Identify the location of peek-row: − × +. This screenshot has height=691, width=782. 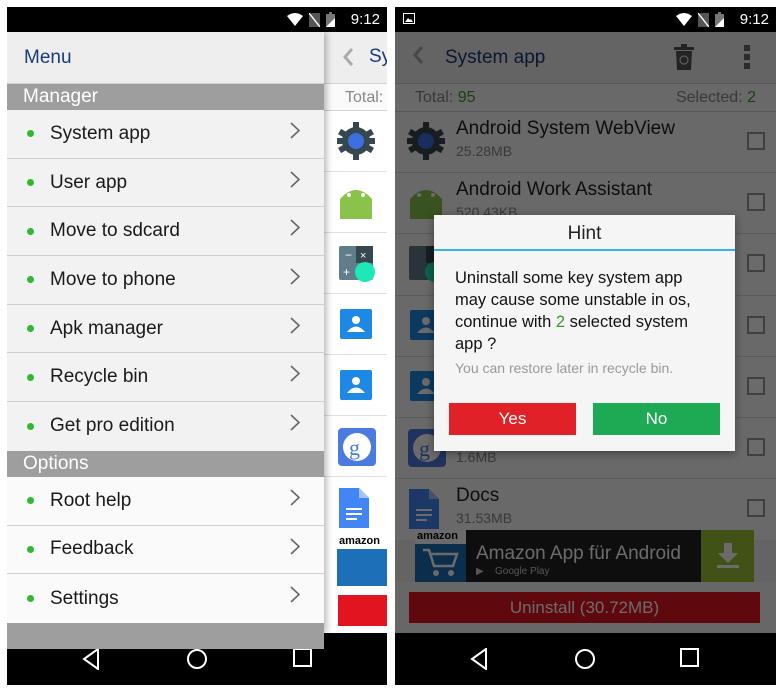
(355, 263).